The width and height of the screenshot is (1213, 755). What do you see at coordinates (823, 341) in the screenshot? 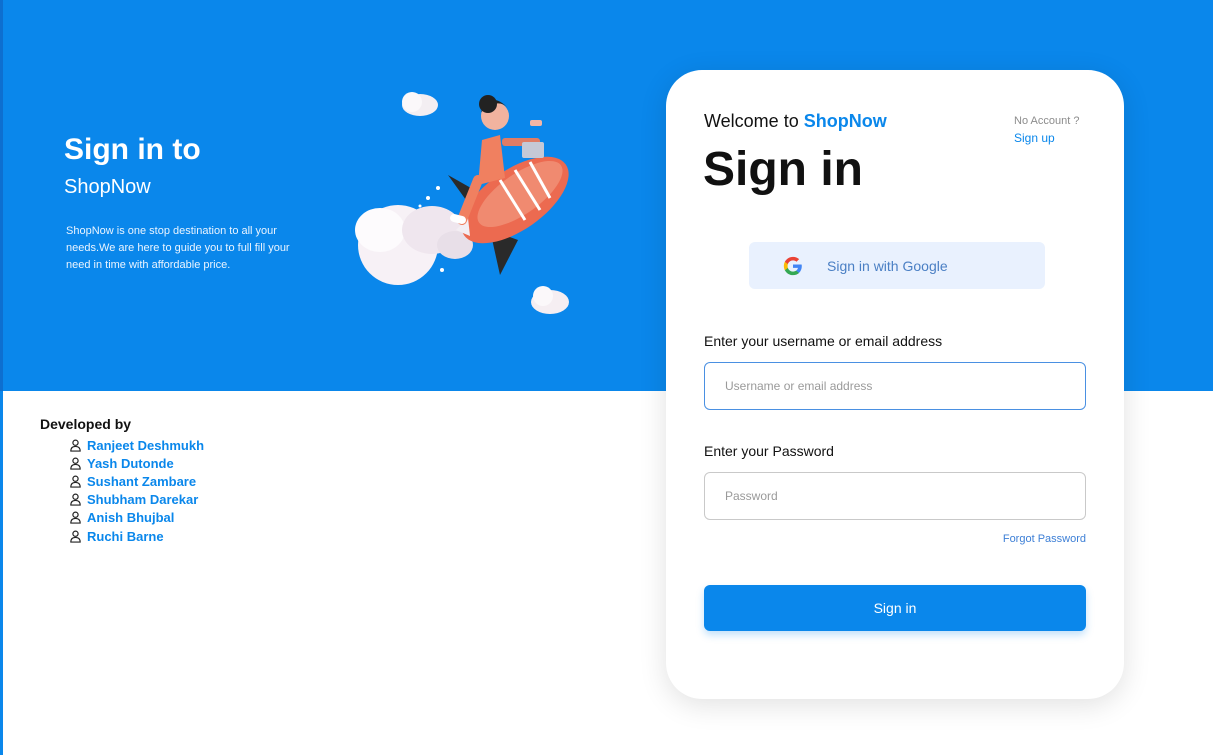
I see `username-label: Enter your username or email address` at bounding box center [823, 341].